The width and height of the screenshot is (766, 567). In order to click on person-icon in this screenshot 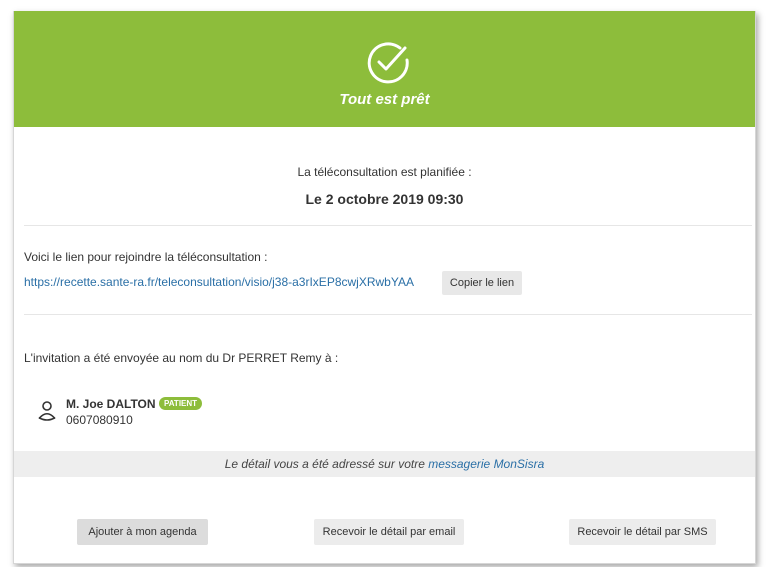, I will do `click(47, 411)`.